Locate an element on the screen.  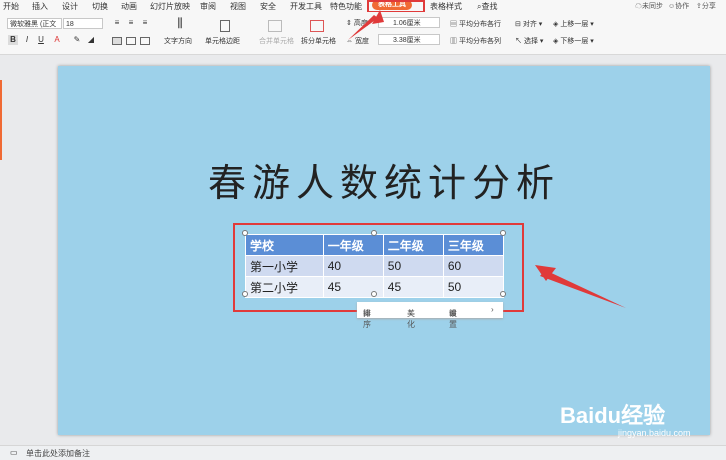
watermark-url: jingyan.baidu.com is located at coordinates (654, 433).